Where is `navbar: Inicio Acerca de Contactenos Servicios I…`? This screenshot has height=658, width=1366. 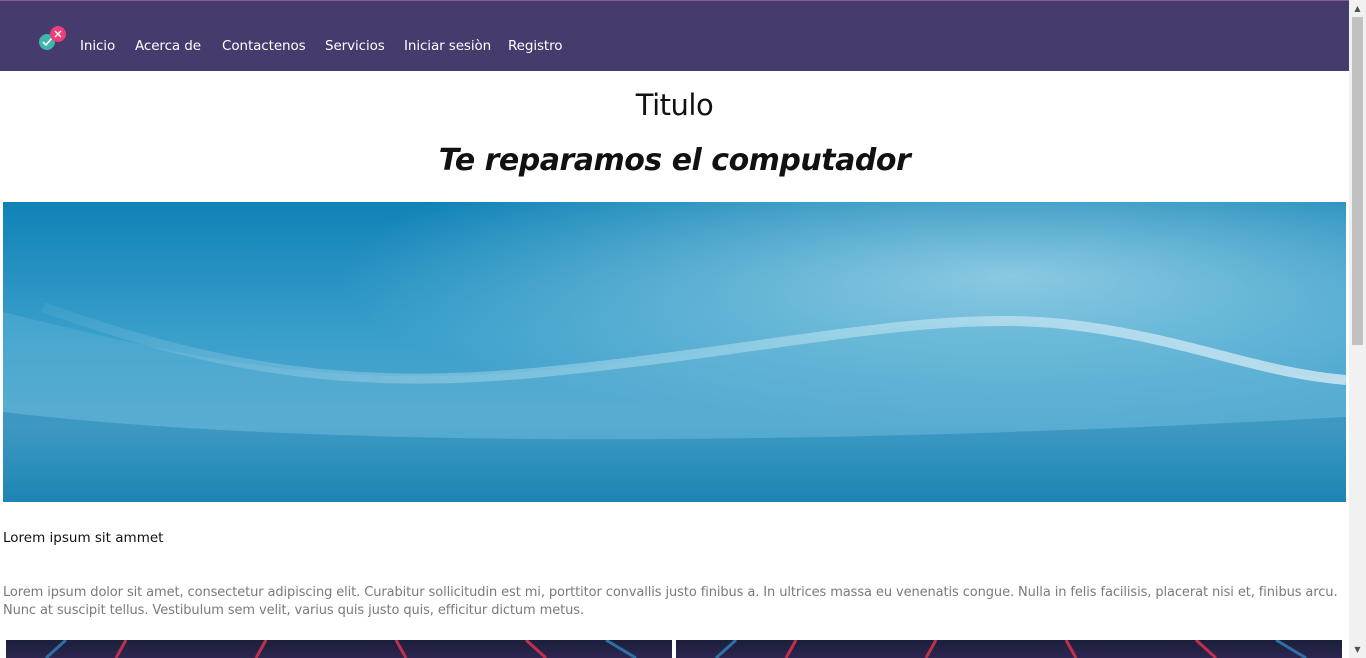 navbar: Inicio Acerca de Contactenos Servicios I… is located at coordinates (674, 35).